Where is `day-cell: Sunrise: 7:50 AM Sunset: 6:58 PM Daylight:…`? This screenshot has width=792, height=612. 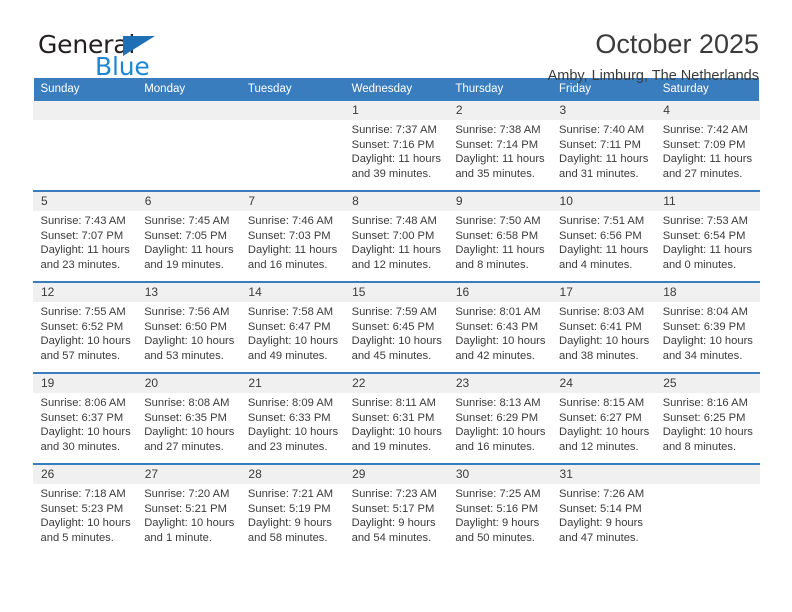 day-cell: Sunrise: 7:50 AM Sunset: 6:58 PM Daylight:… is located at coordinates (500, 246).